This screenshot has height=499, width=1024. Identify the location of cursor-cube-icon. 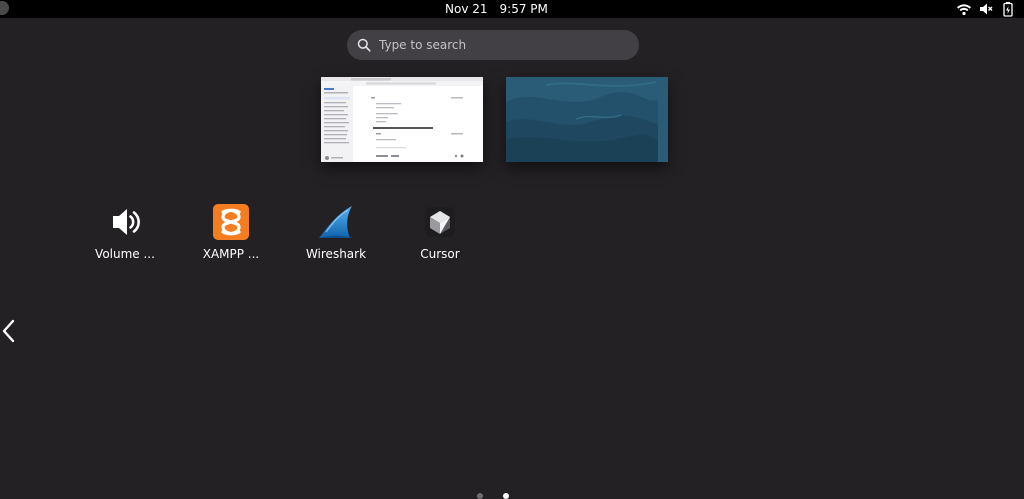
(440, 222).